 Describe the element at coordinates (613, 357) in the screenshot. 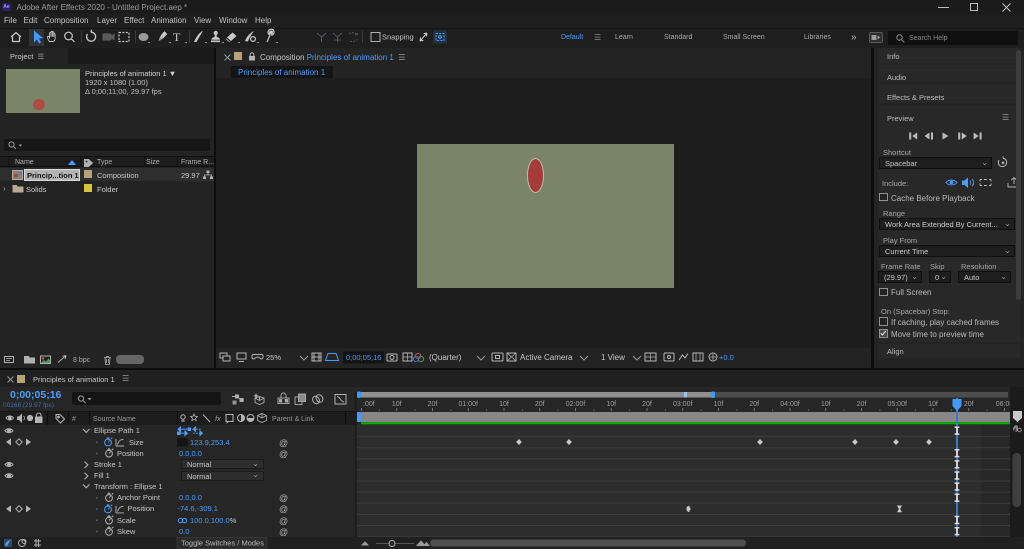

I see `svg-text: 1 View` at that location.